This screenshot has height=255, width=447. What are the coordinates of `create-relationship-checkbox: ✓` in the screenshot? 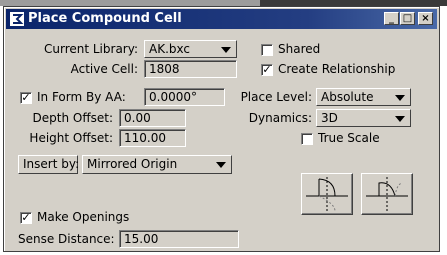 It's located at (267, 70).